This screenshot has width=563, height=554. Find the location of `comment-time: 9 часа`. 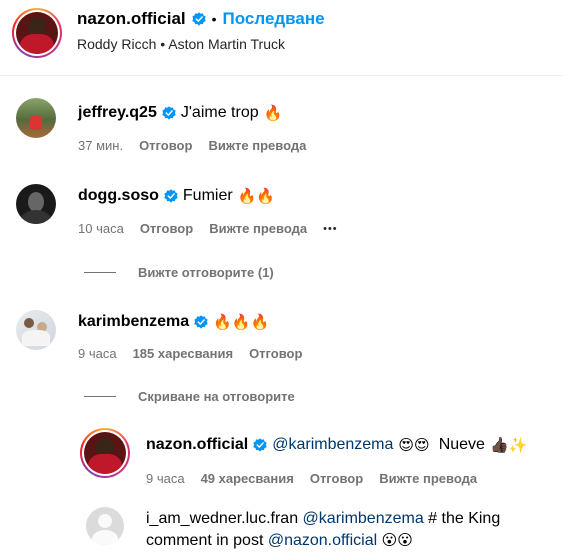

comment-time: 9 часа is located at coordinates (97, 353).